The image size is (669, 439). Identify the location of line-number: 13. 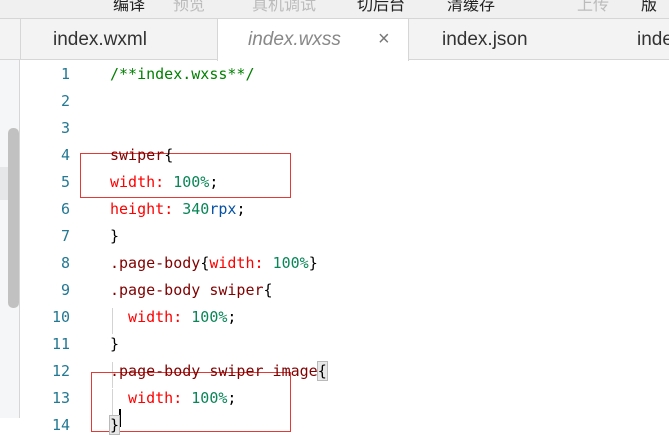
(60, 398).